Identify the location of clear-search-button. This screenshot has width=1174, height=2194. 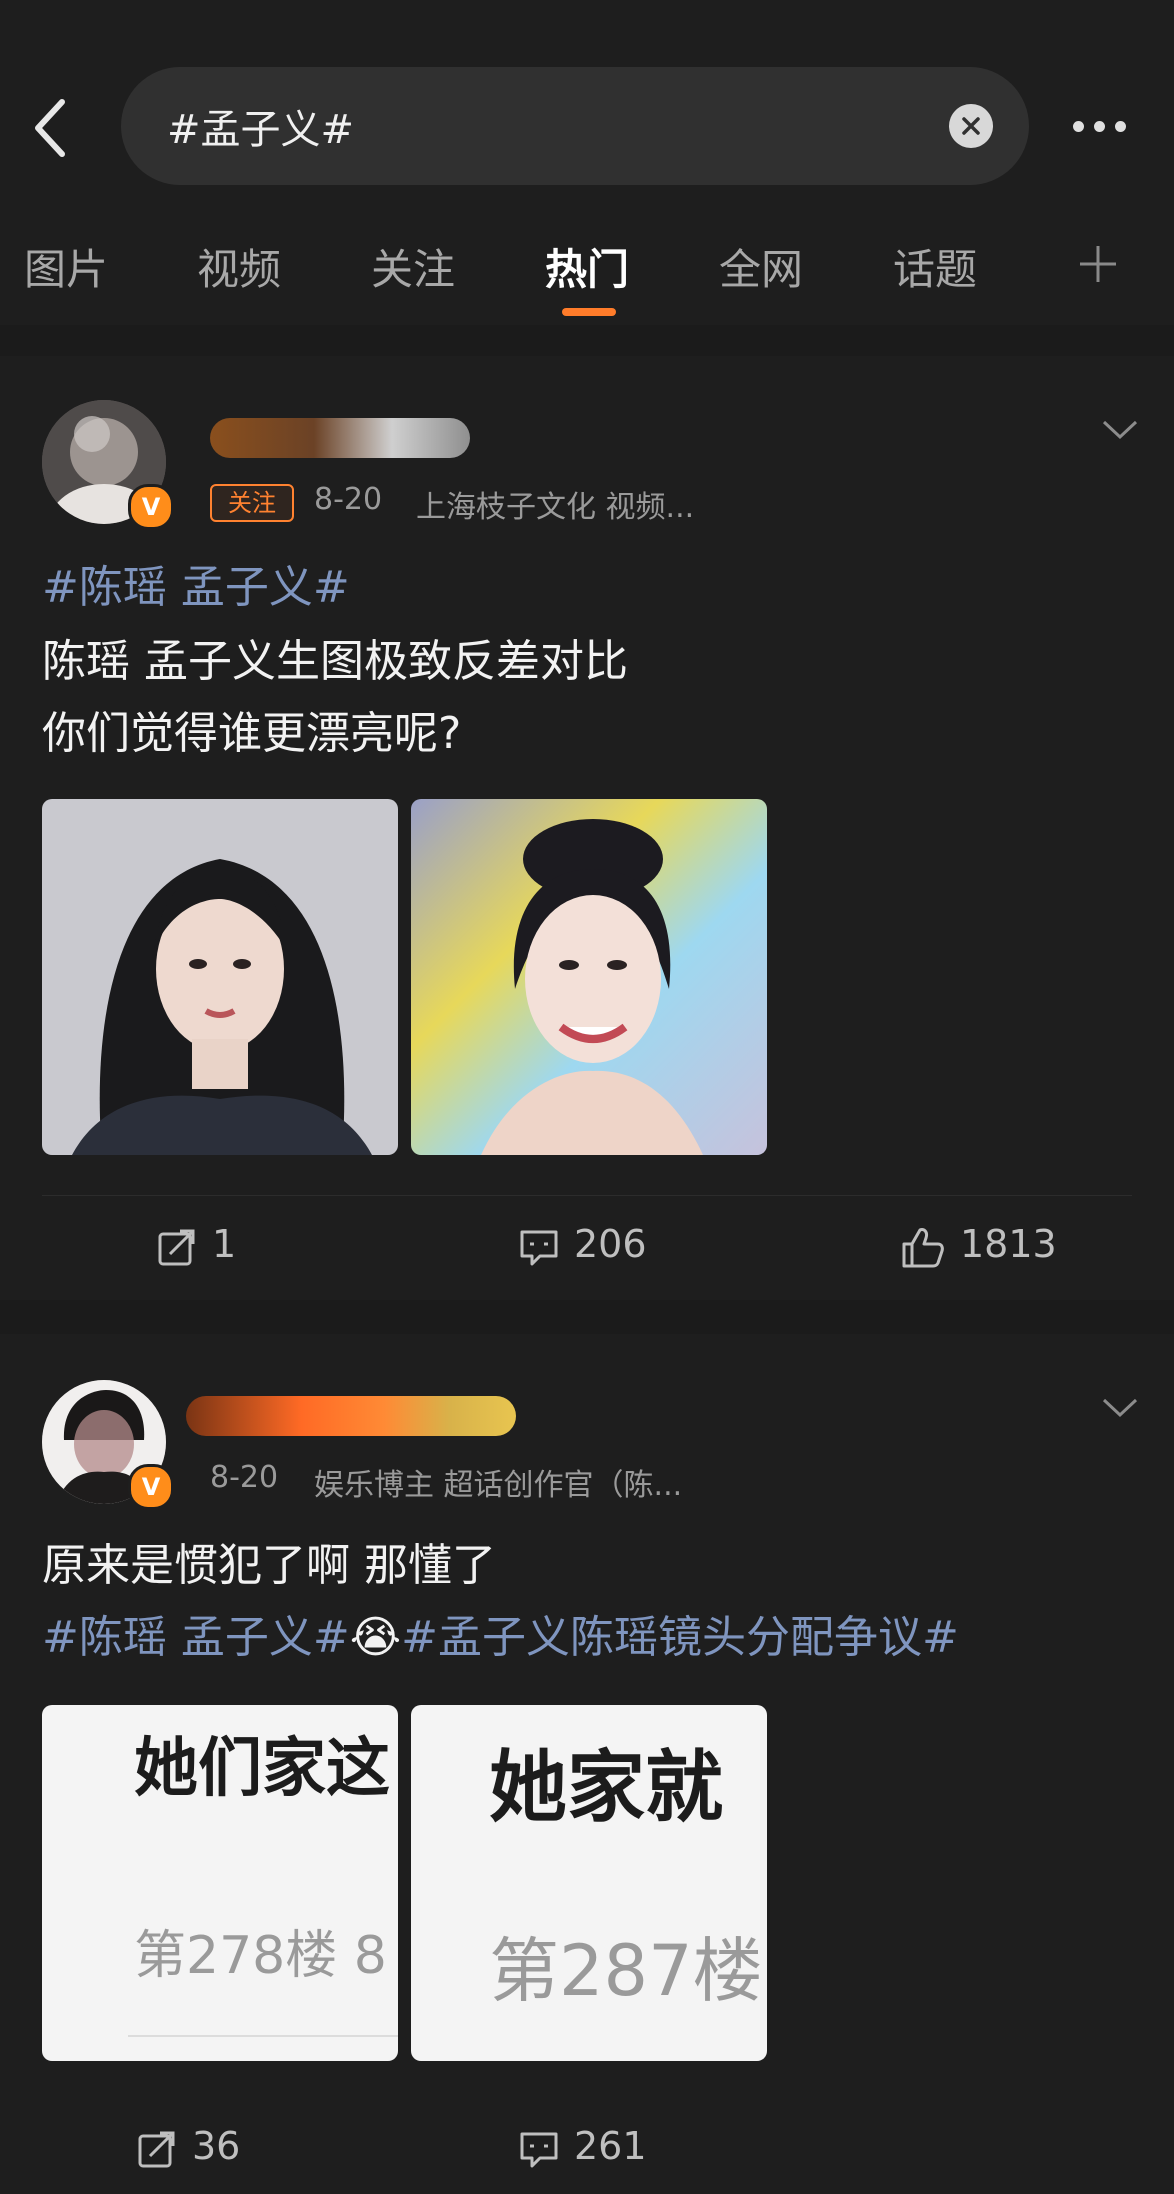
(971, 126).